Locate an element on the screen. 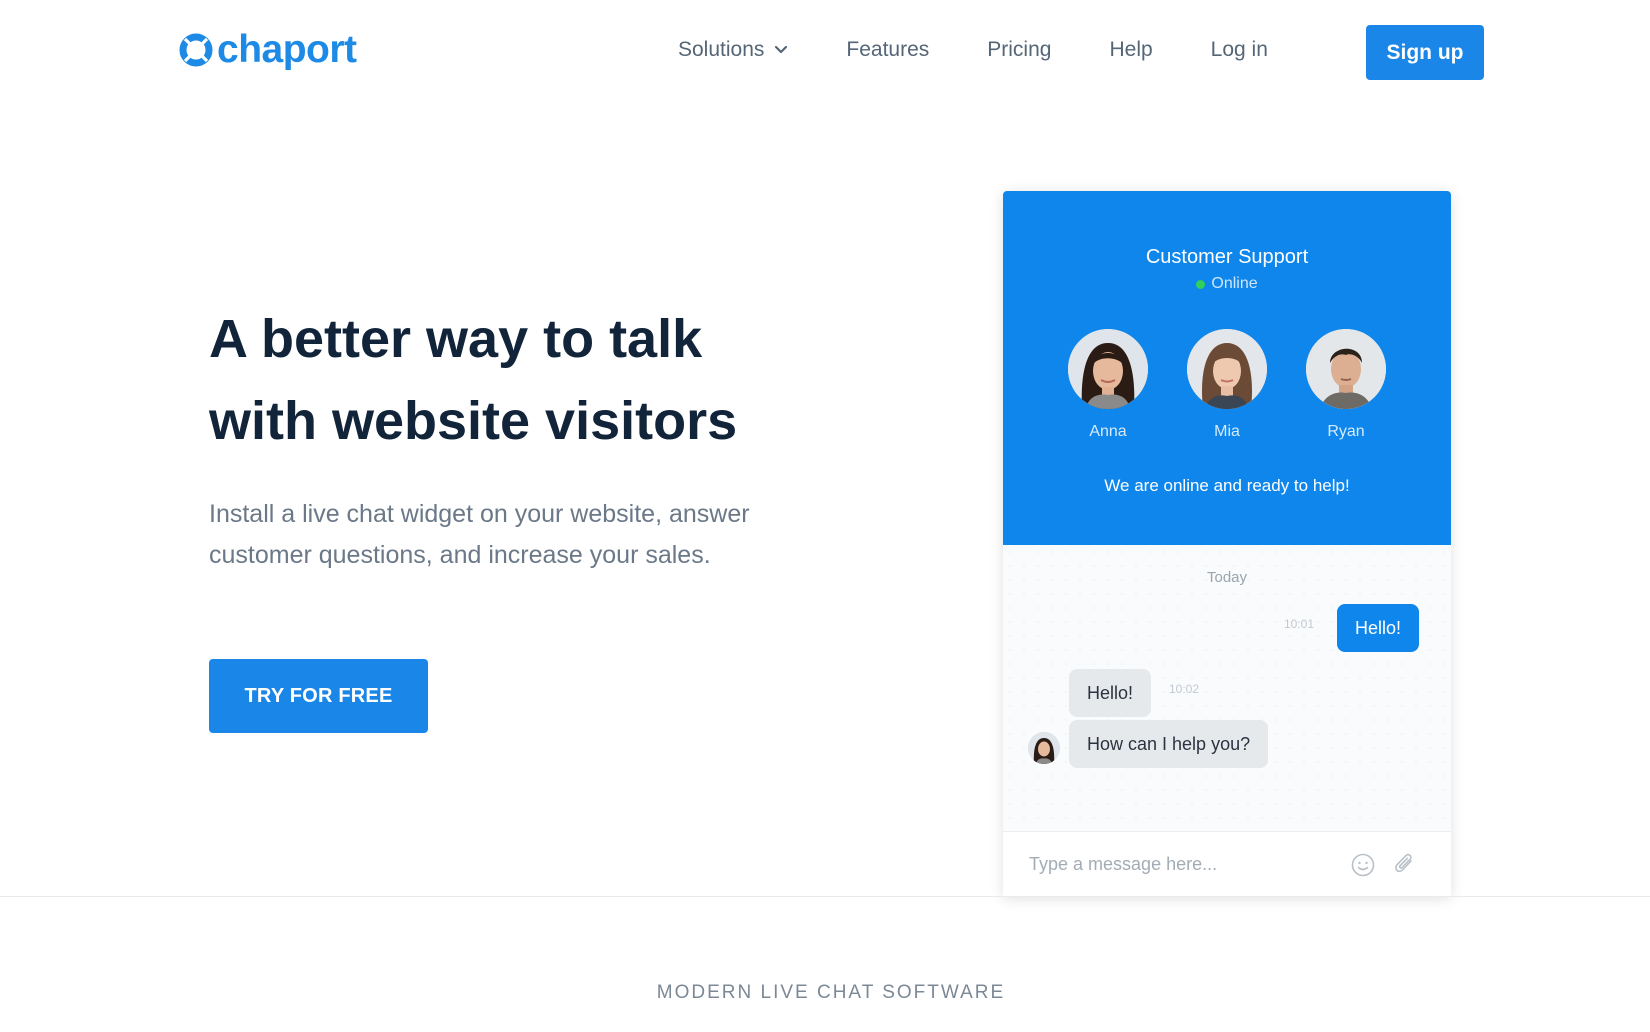 The width and height of the screenshot is (1650, 1032). message-time: 10:01 is located at coordinates (1299, 624).